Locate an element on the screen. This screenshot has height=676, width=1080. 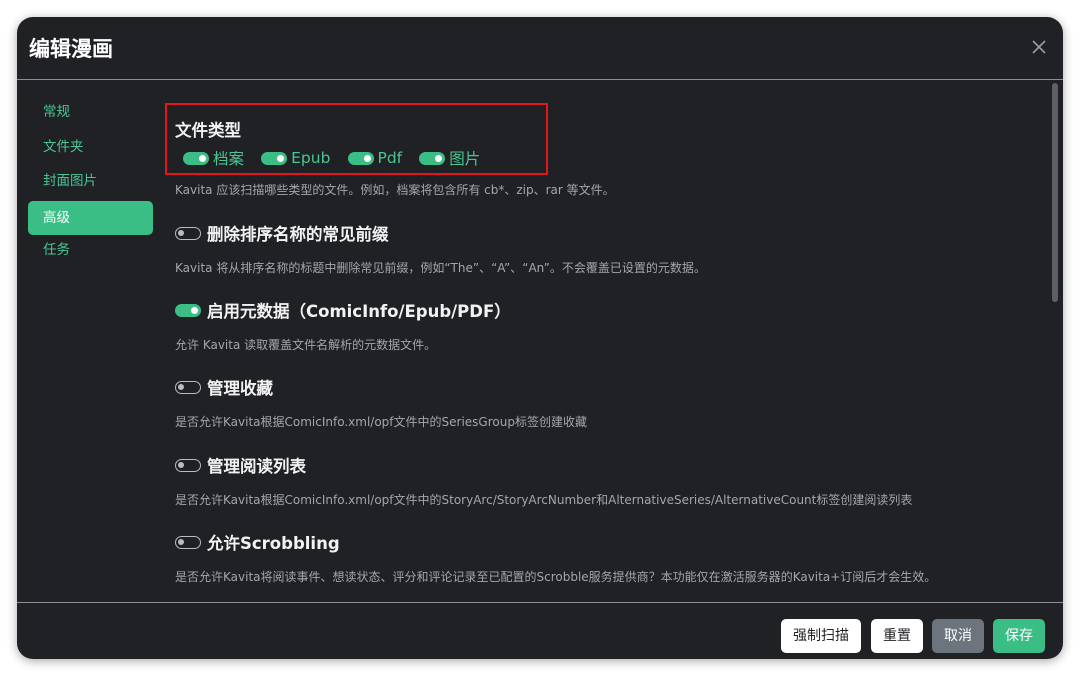
file-types-title: 文件类型 is located at coordinates (208, 130).